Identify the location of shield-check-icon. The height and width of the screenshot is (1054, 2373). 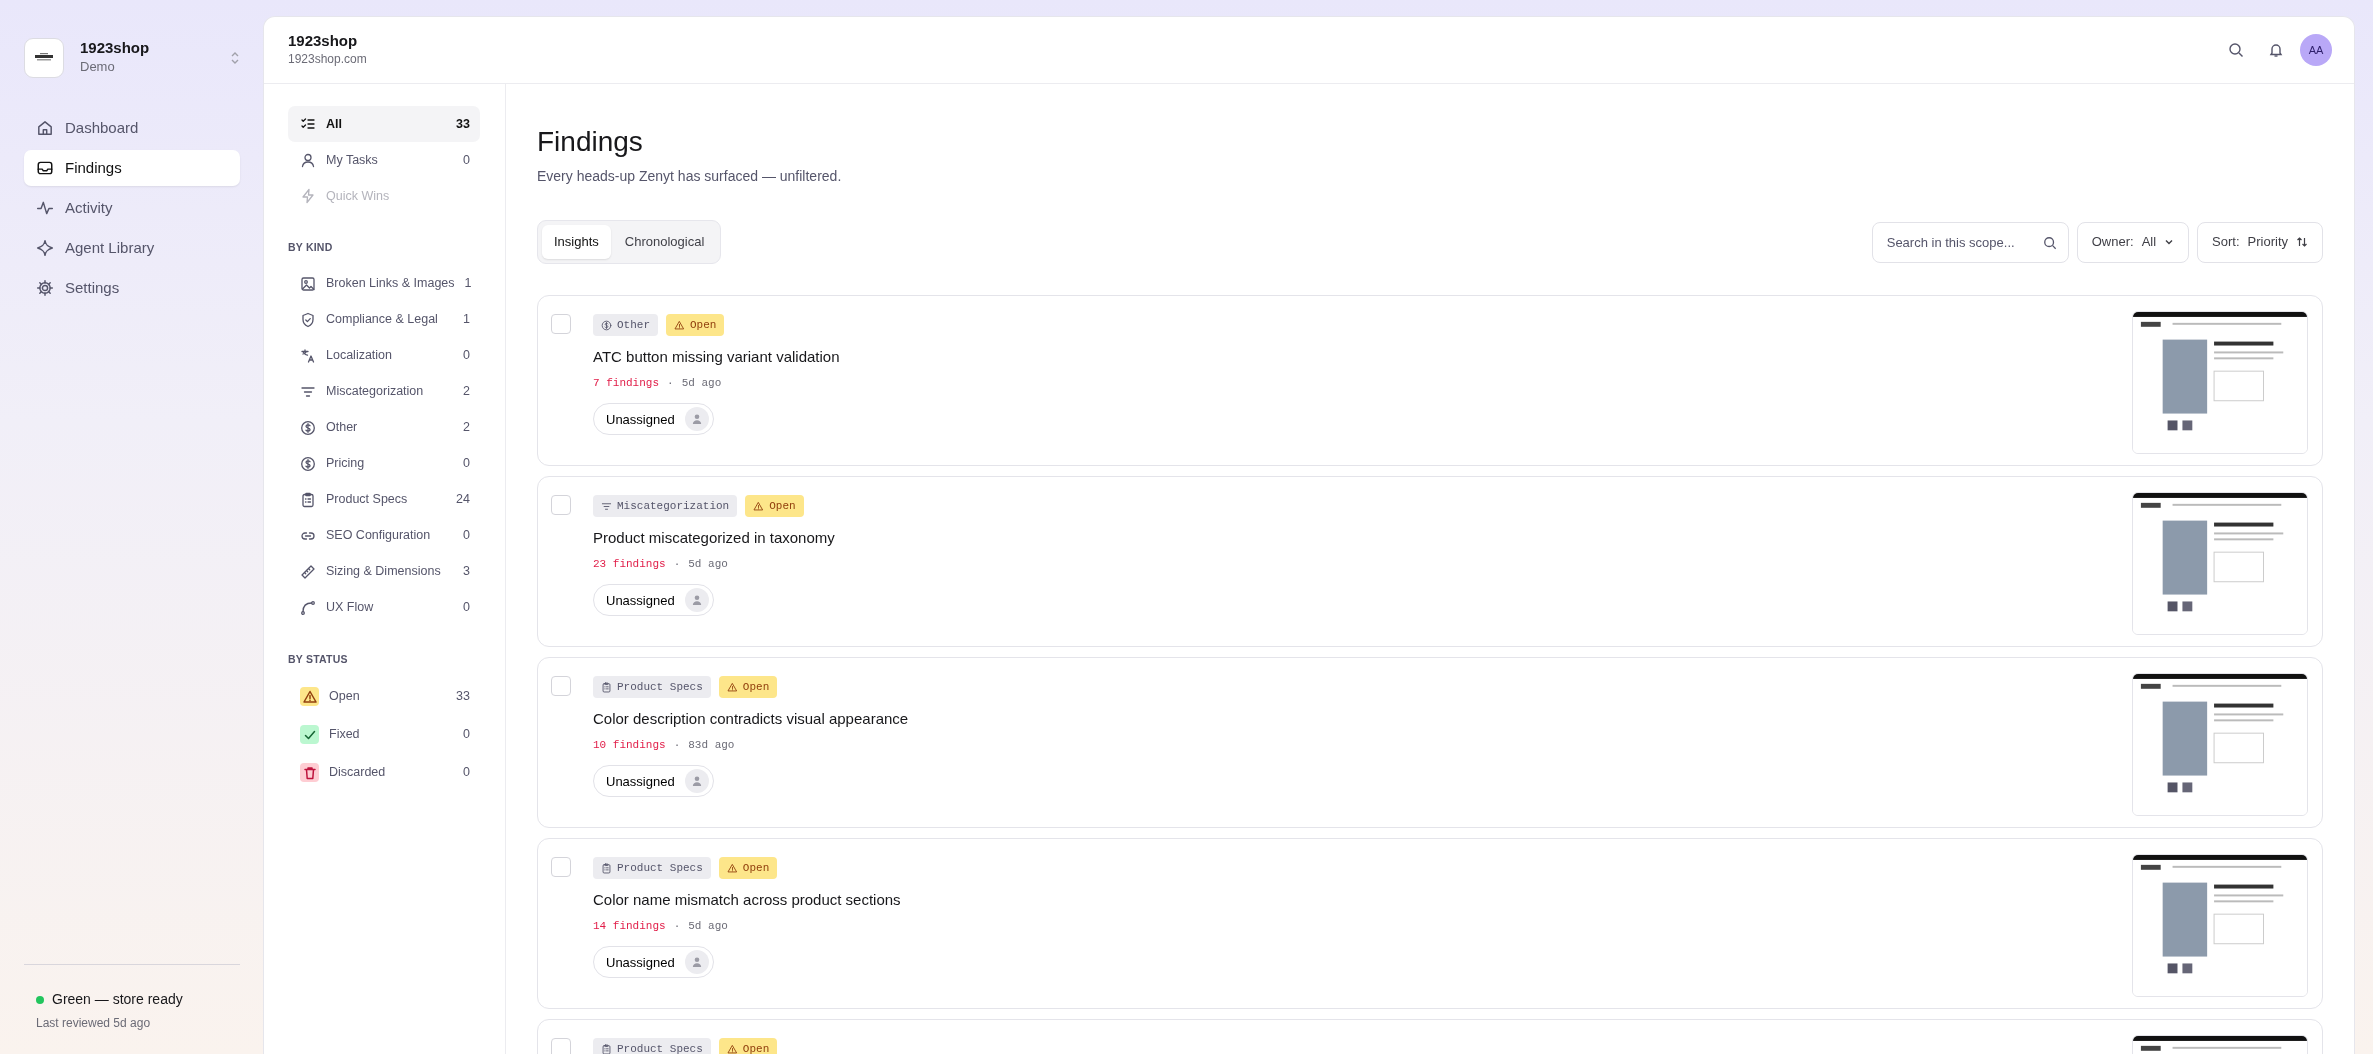
(308, 319).